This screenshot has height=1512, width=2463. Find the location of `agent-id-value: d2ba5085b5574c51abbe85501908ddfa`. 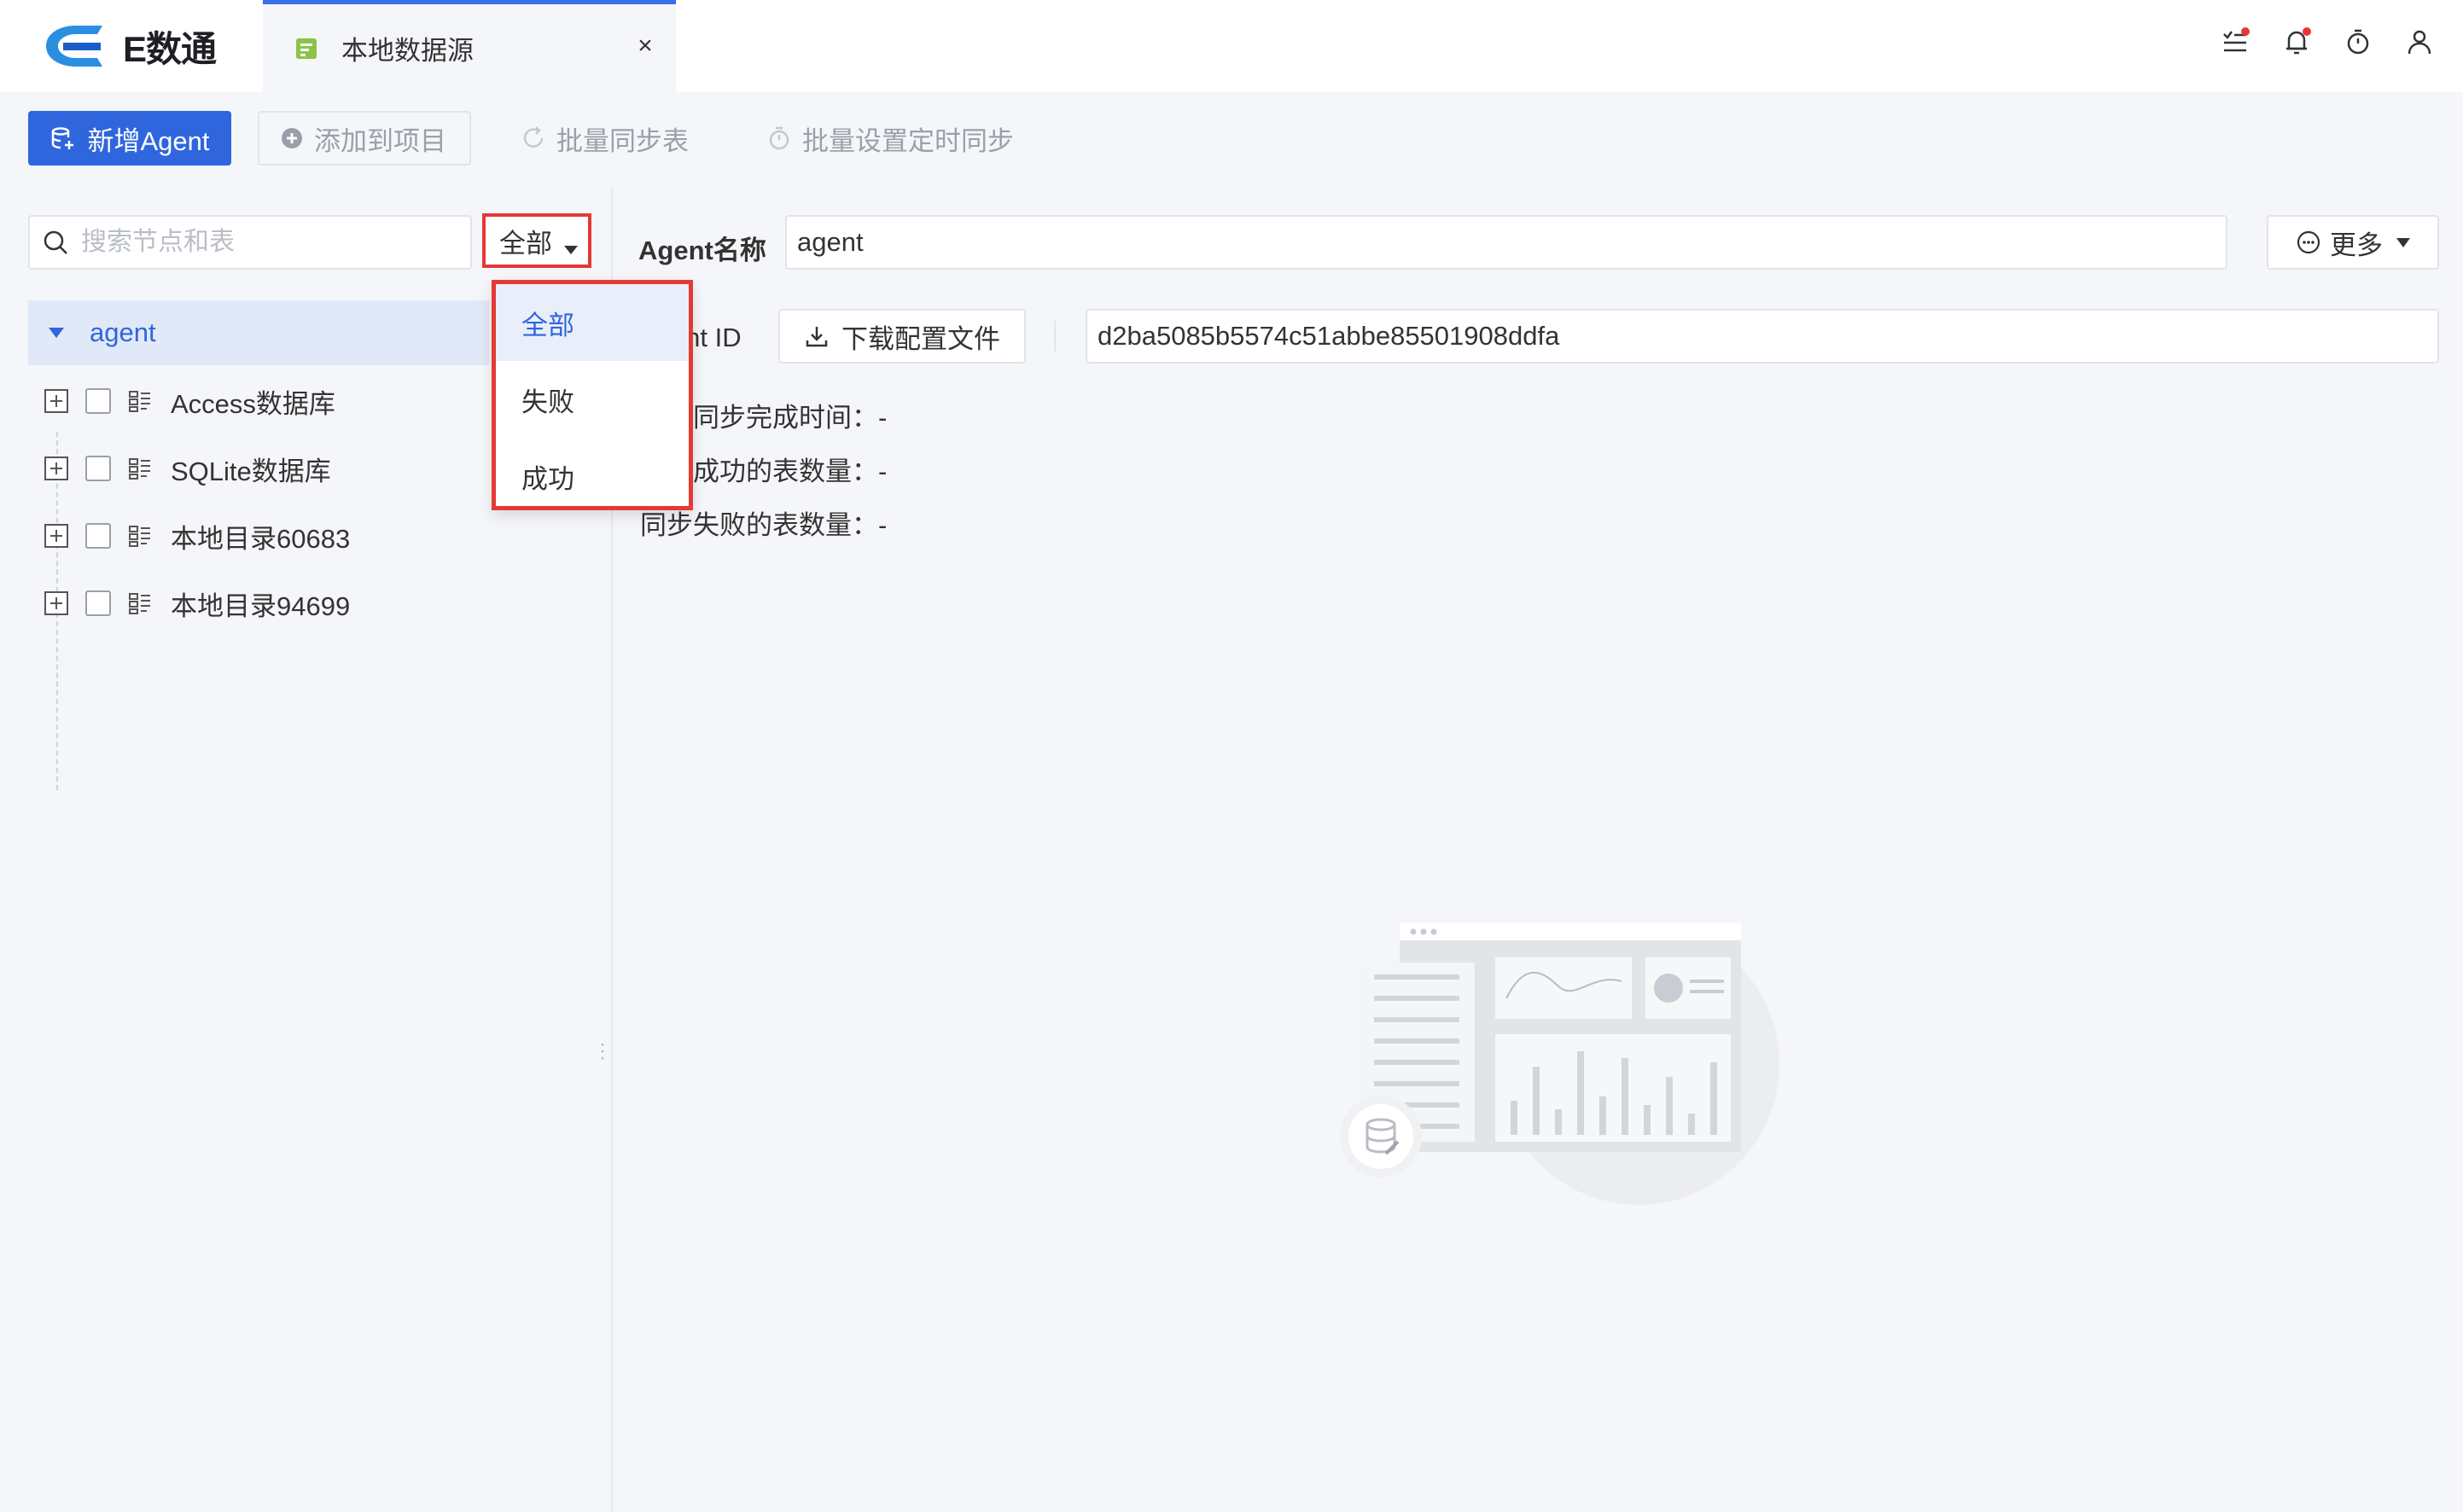

agent-id-value: d2ba5085b5574c51abbe85501908ddfa is located at coordinates (1329, 336).